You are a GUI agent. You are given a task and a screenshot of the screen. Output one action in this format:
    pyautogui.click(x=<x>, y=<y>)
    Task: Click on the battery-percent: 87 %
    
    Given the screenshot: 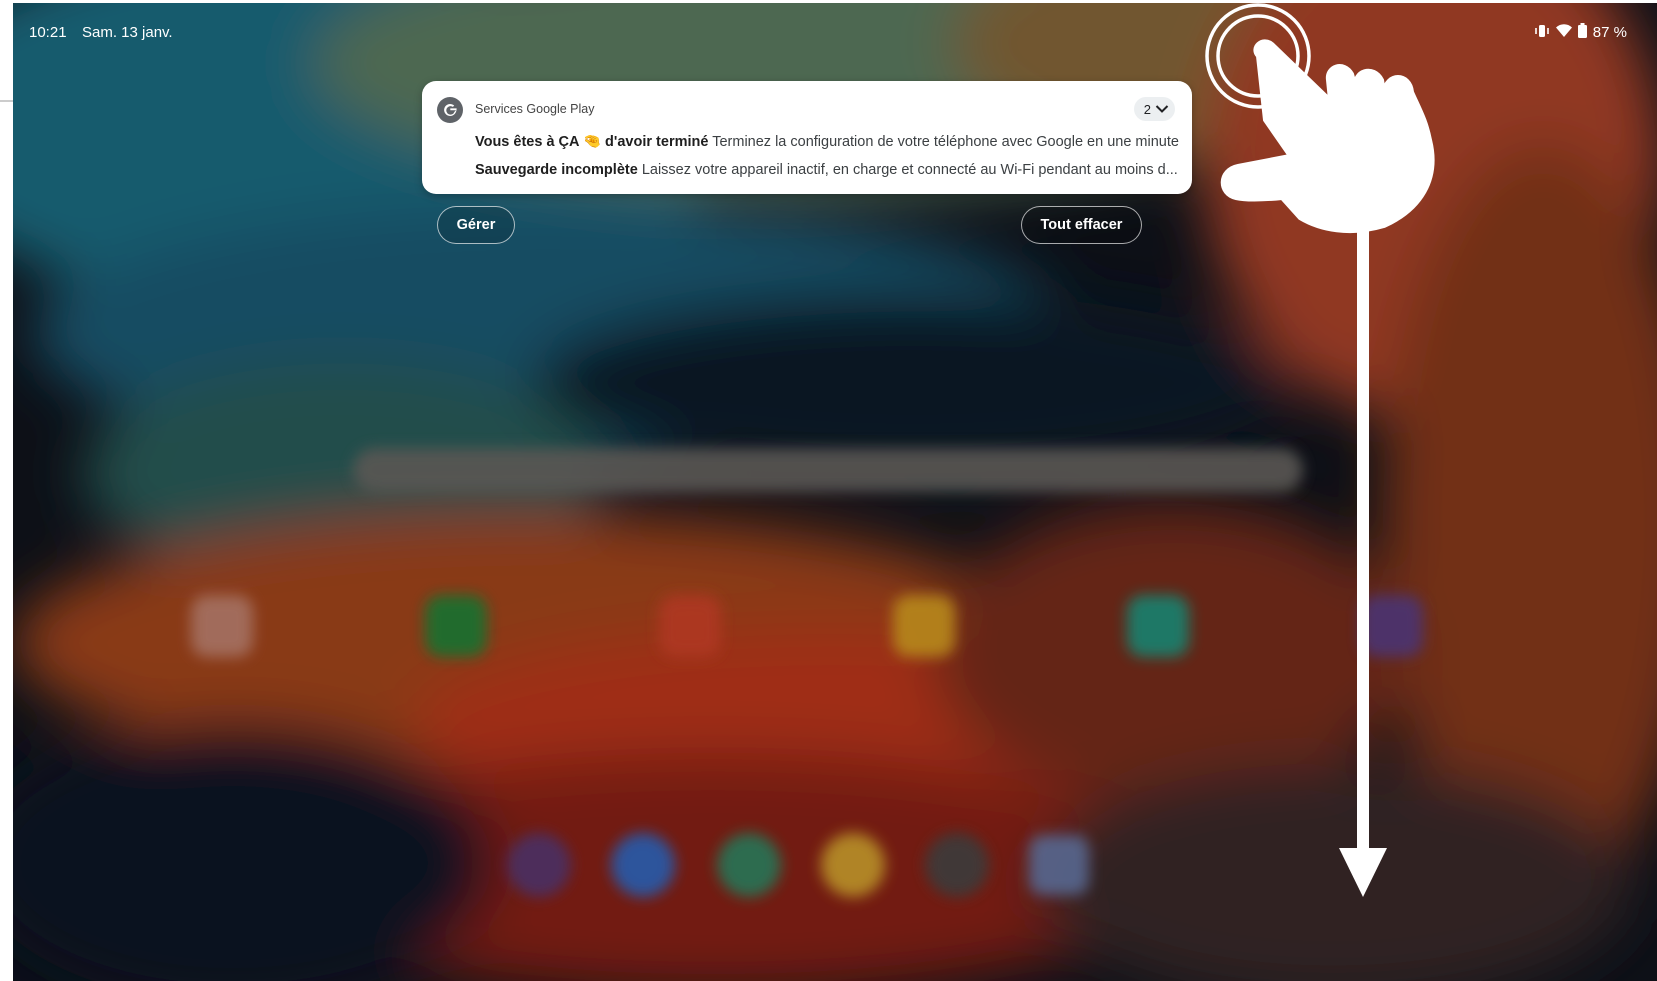 What is the action you would take?
    pyautogui.click(x=1609, y=32)
    